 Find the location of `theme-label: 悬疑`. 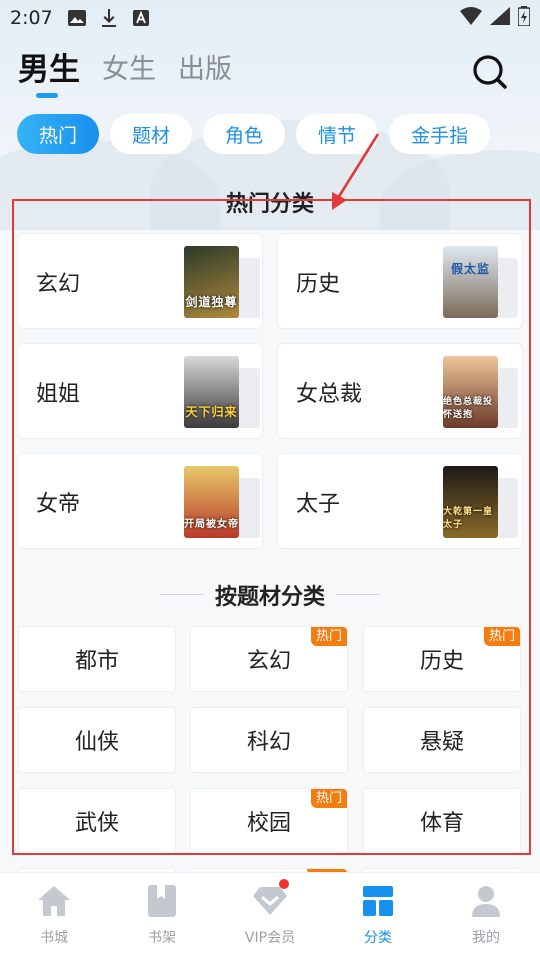

theme-label: 悬疑 is located at coordinates (441, 742).